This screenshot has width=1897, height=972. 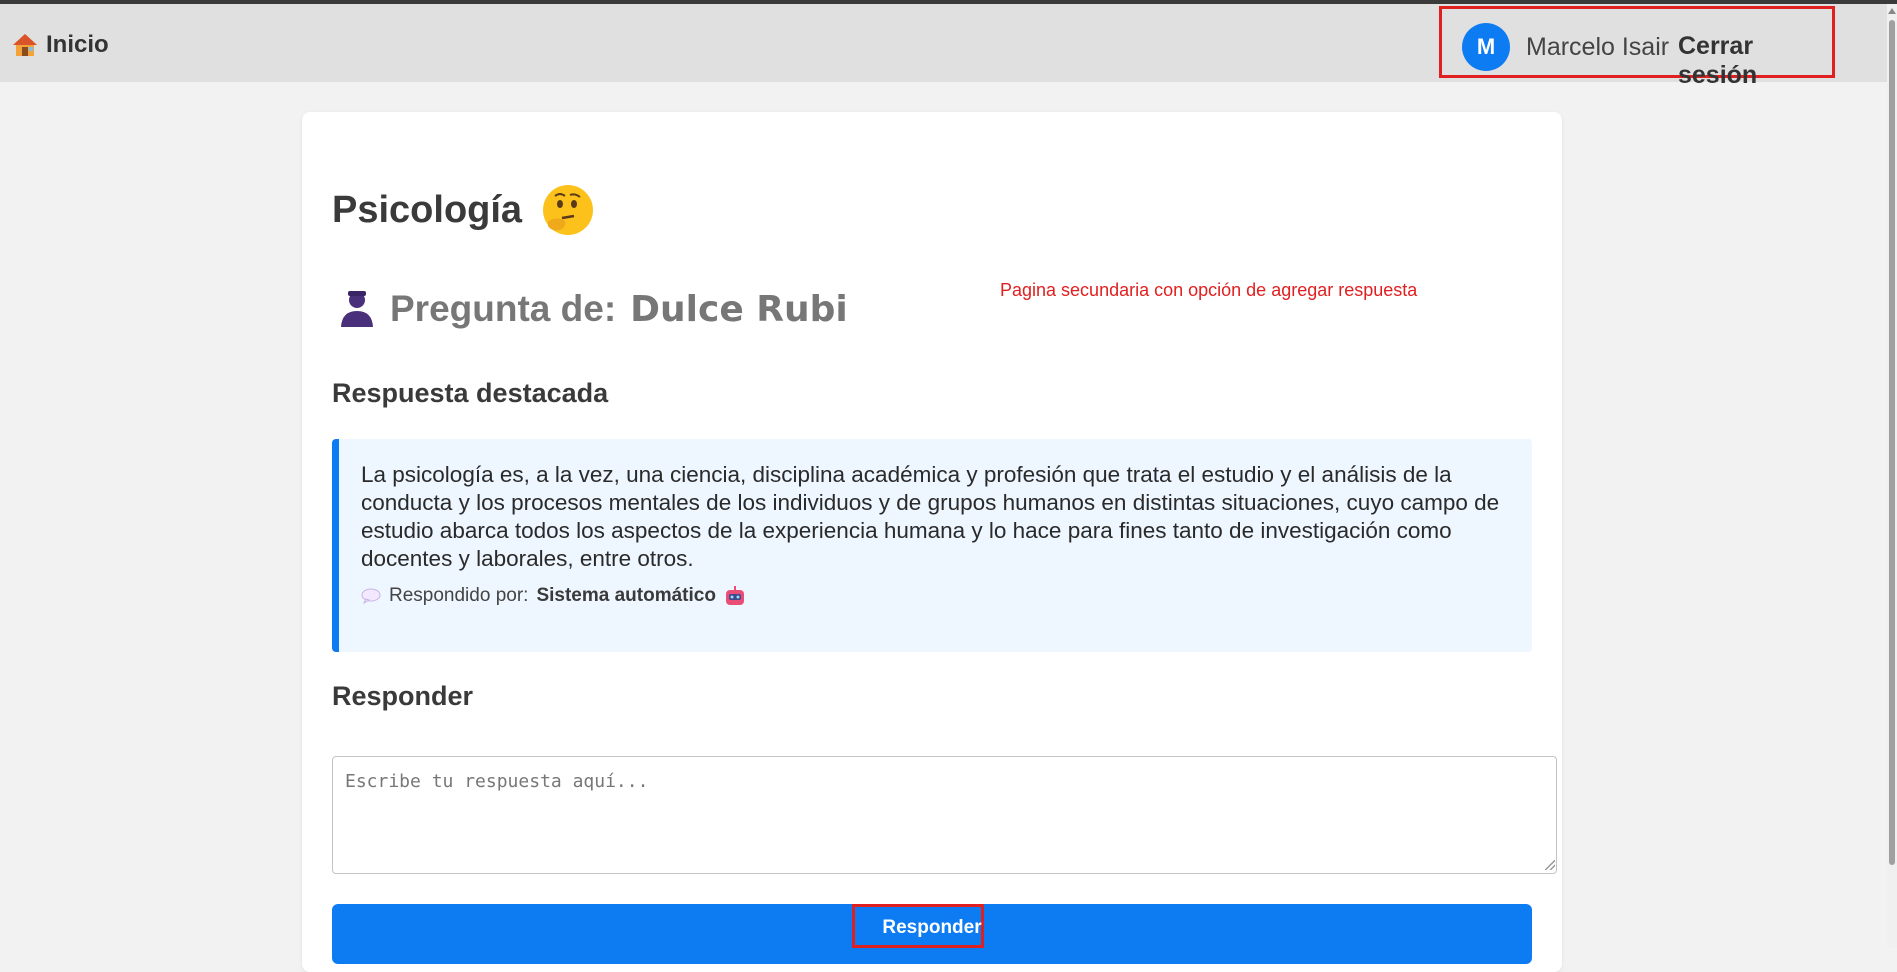 What do you see at coordinates (1598, 47) in the screenshot?
I see `user-name: Marcelo Isair` at bounding box center [1598, 47].